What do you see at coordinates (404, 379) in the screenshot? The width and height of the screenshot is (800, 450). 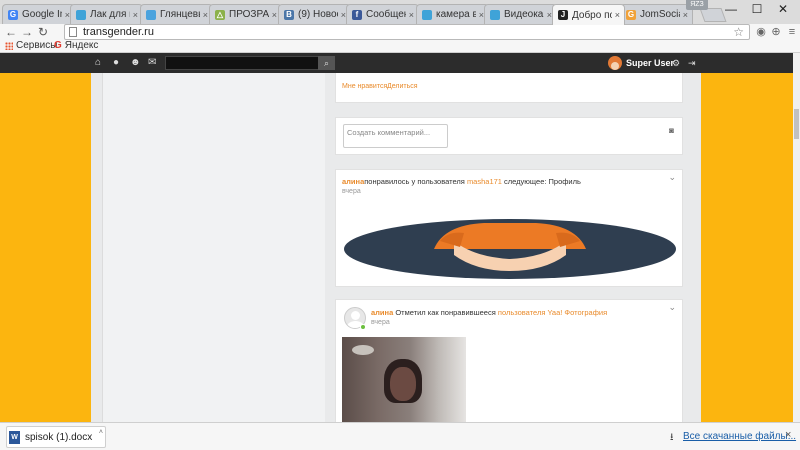 I see `photo-thumbnail` at bounding box center [404, 379].